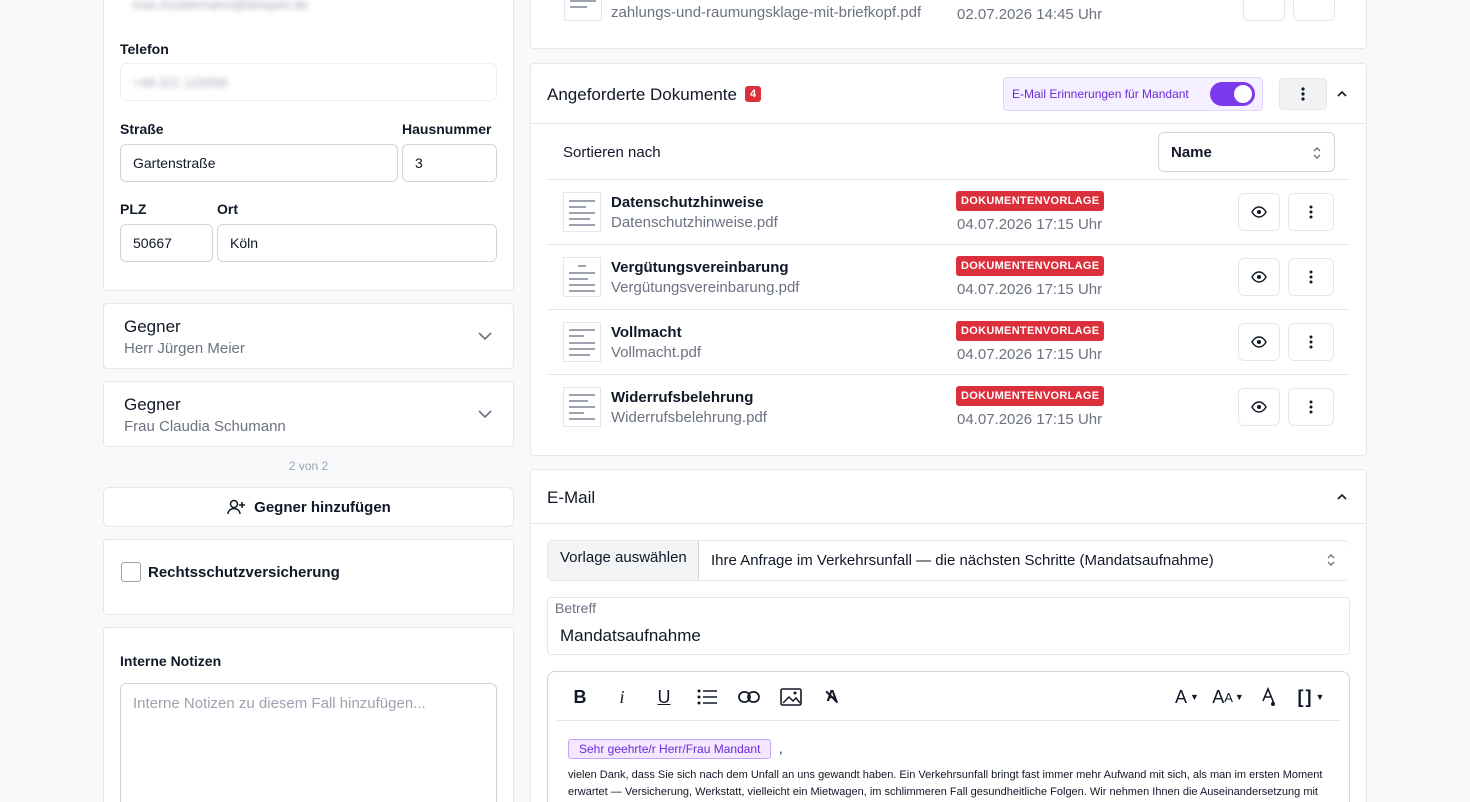 This screenshot has height=802, width=1470. Describe the element at coordinates (1317, 153) in the screenshot. I see `select-arrows-icon` at that location.